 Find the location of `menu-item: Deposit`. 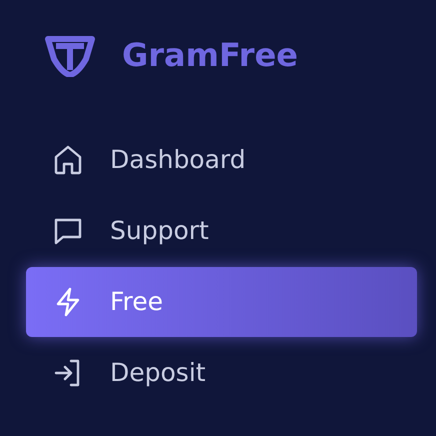

menu-item: Deposit is located at coordinates (221, 373).